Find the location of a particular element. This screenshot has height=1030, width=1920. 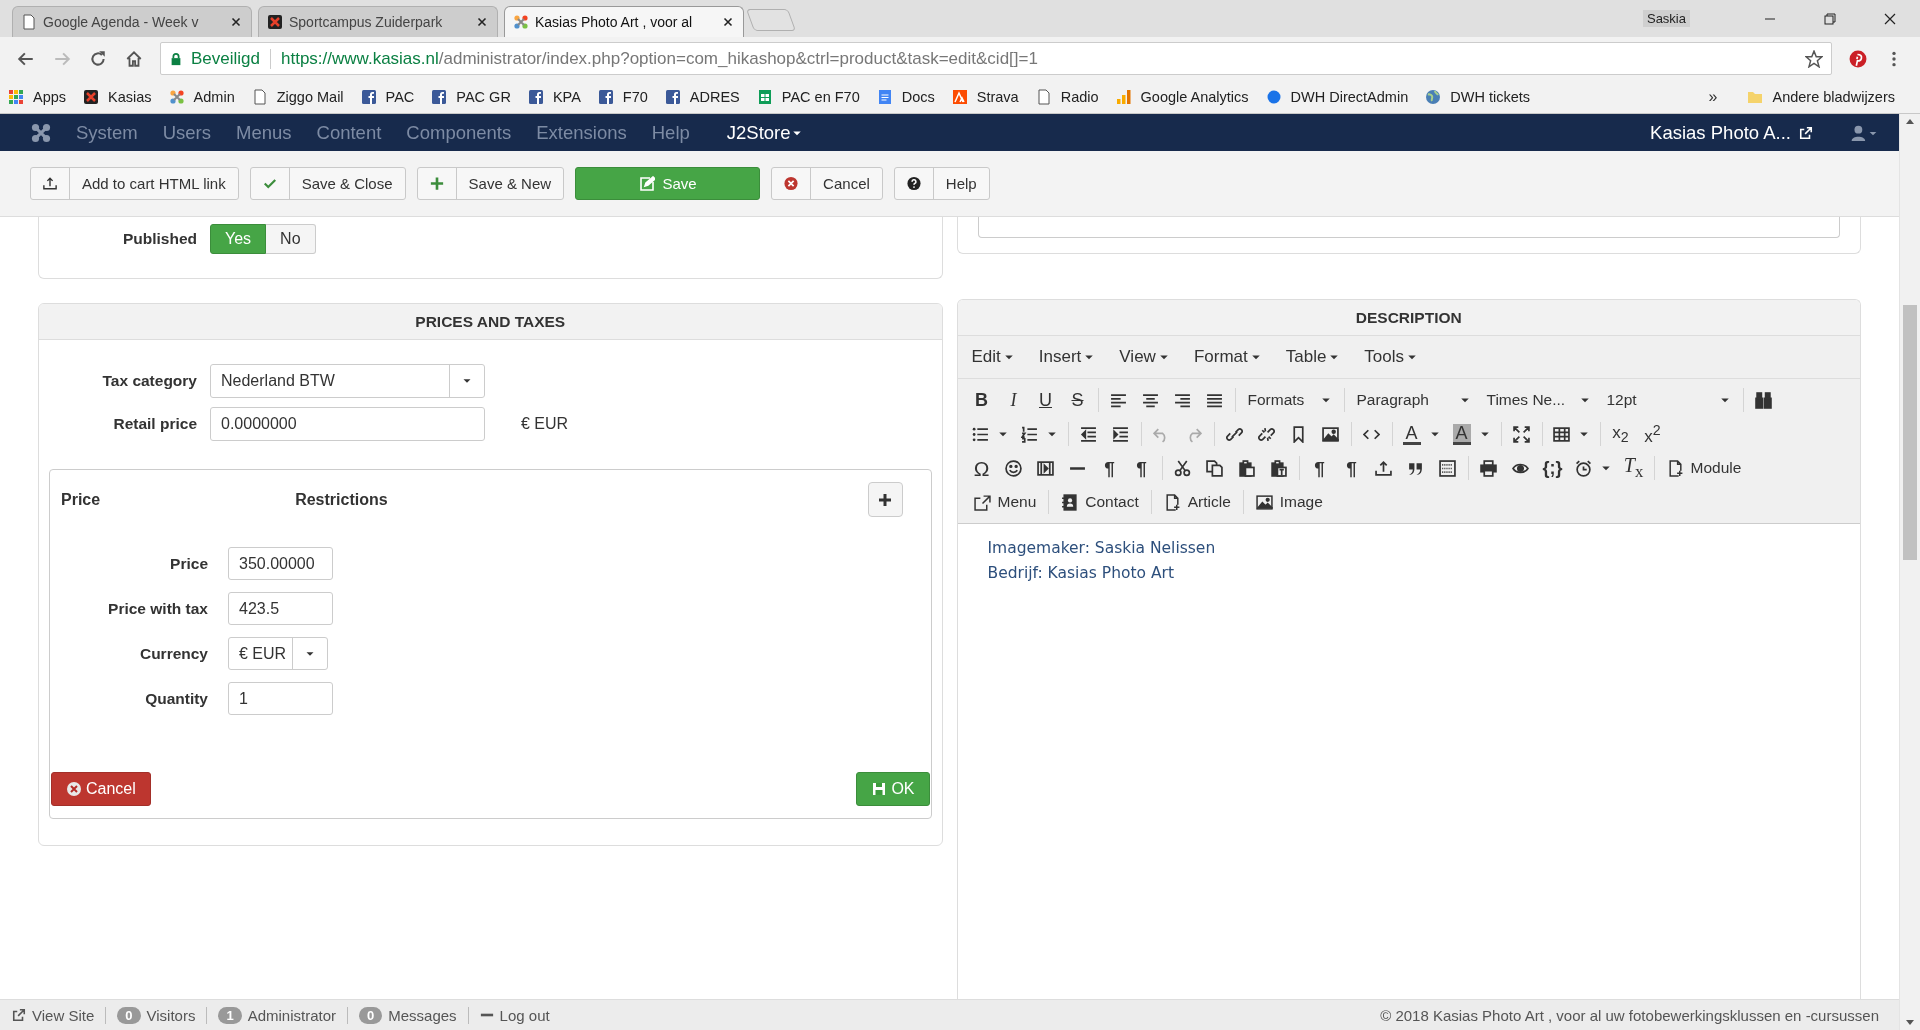

globe-icon is located at coordinates (1433, 96).